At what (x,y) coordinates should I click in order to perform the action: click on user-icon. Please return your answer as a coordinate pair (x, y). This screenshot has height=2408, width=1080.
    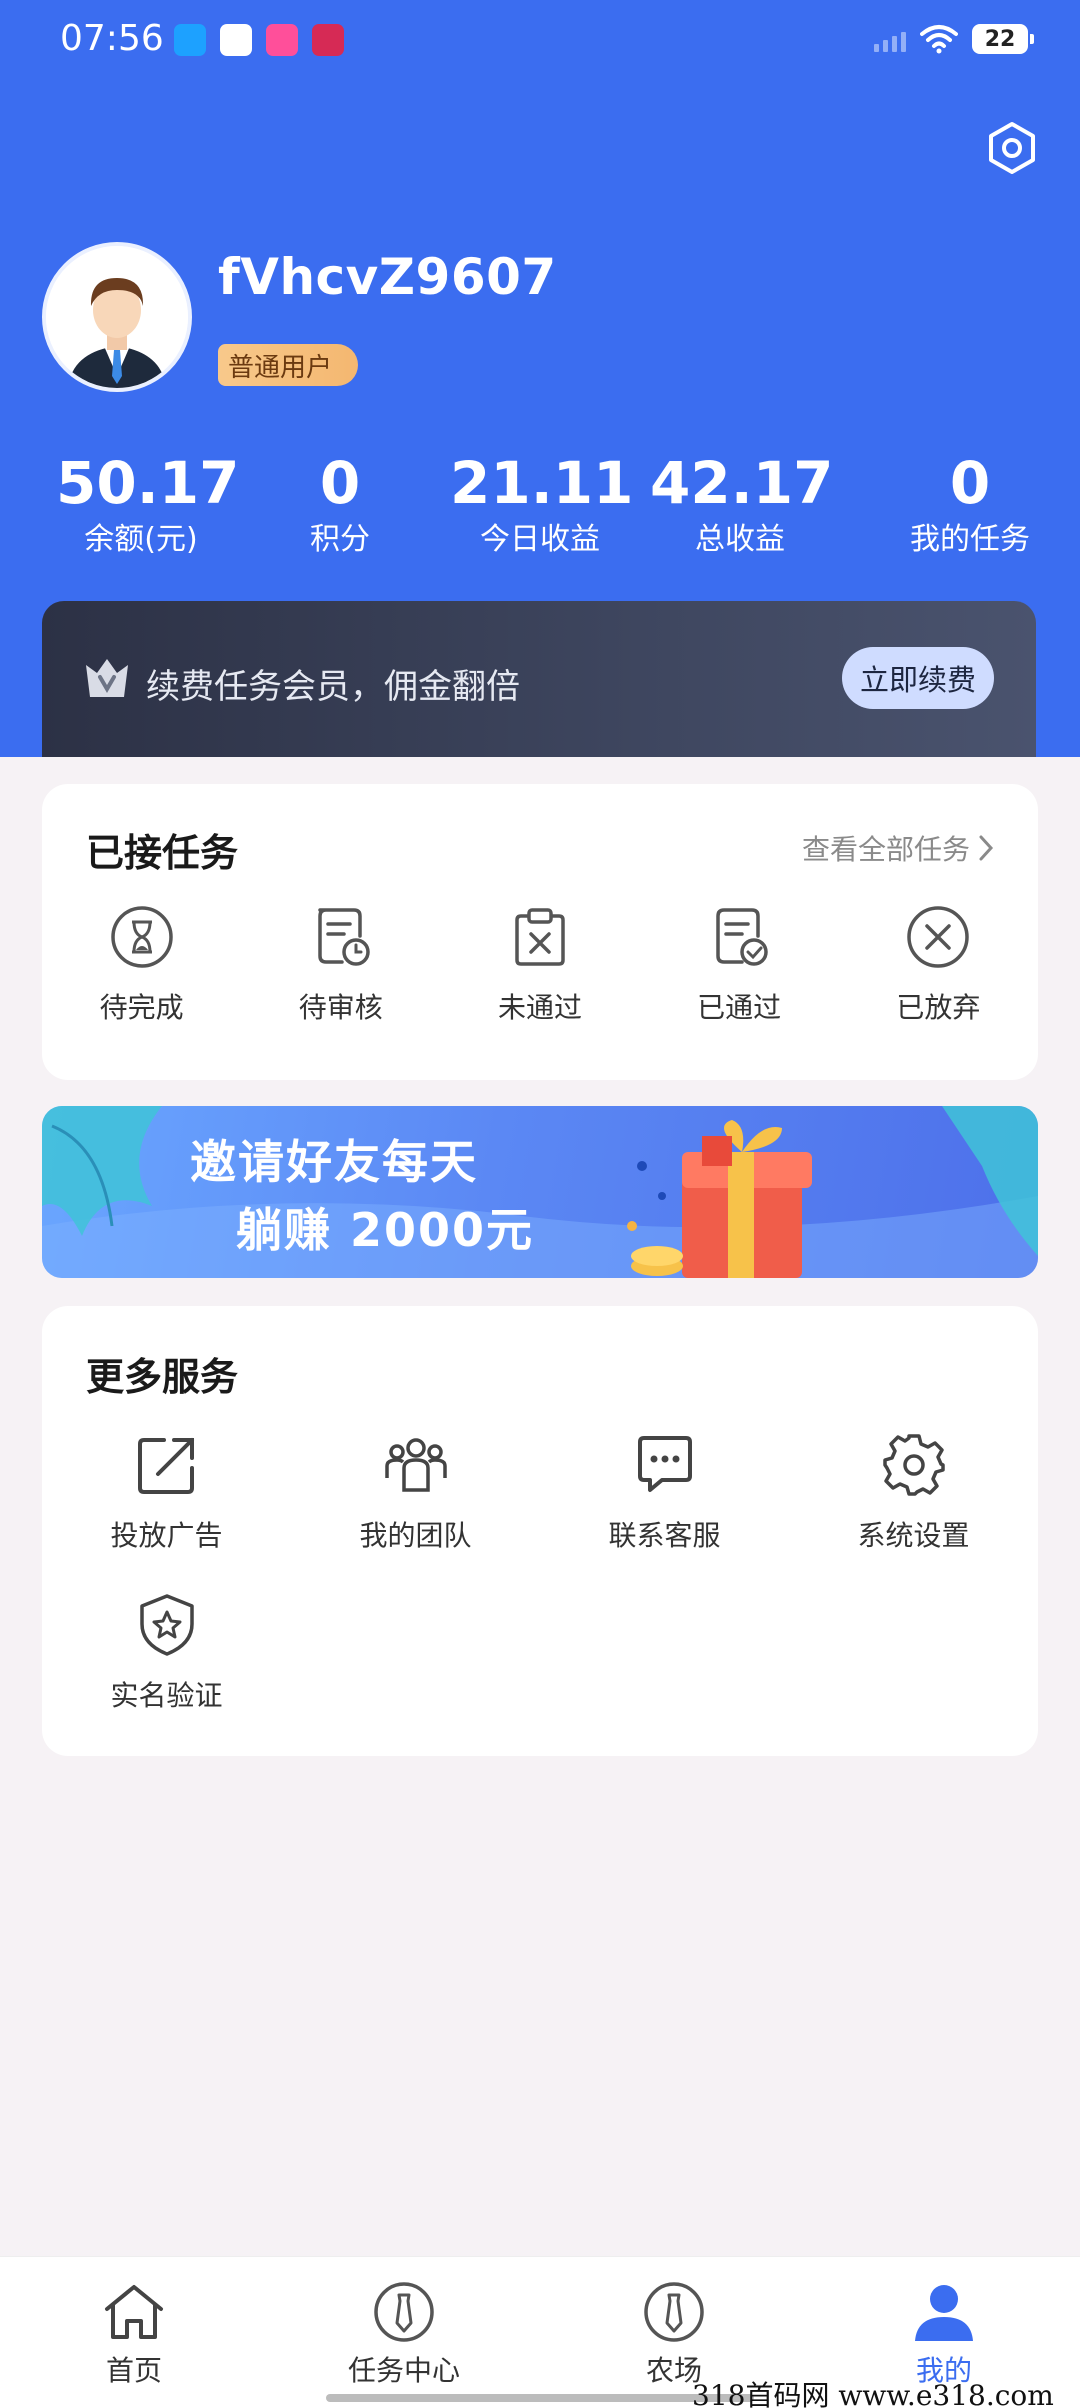
    Looking at the image, I should click on (944, 2313).